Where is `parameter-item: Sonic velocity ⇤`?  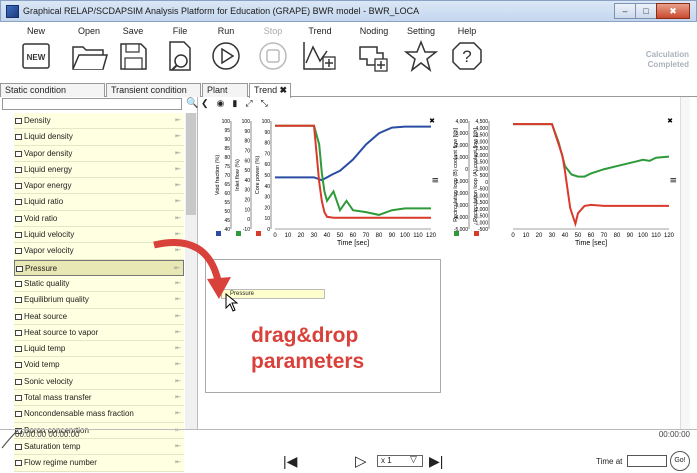
parameter-item: Sonic velocity ⇤ is located at coordinates (99, 382).